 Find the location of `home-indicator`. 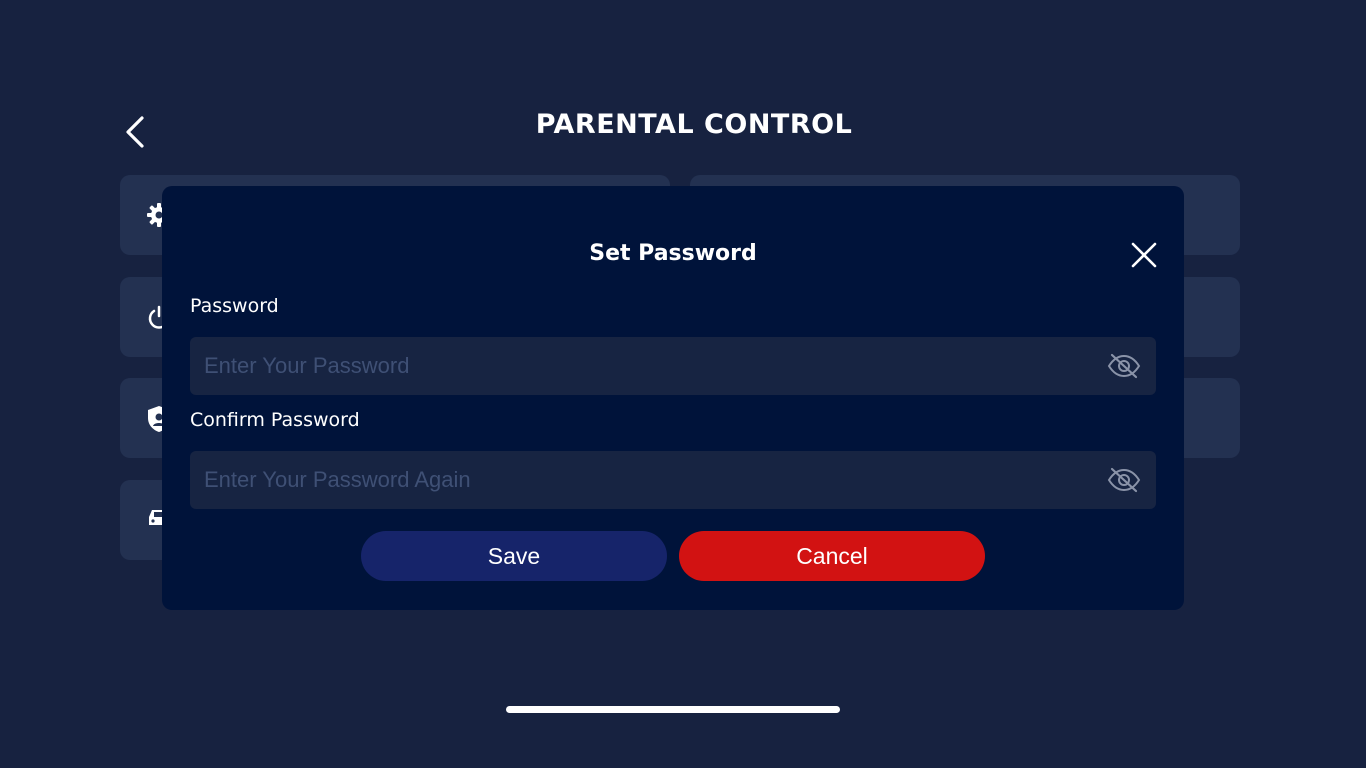

home-indicator is located at coordinates (673, 709).